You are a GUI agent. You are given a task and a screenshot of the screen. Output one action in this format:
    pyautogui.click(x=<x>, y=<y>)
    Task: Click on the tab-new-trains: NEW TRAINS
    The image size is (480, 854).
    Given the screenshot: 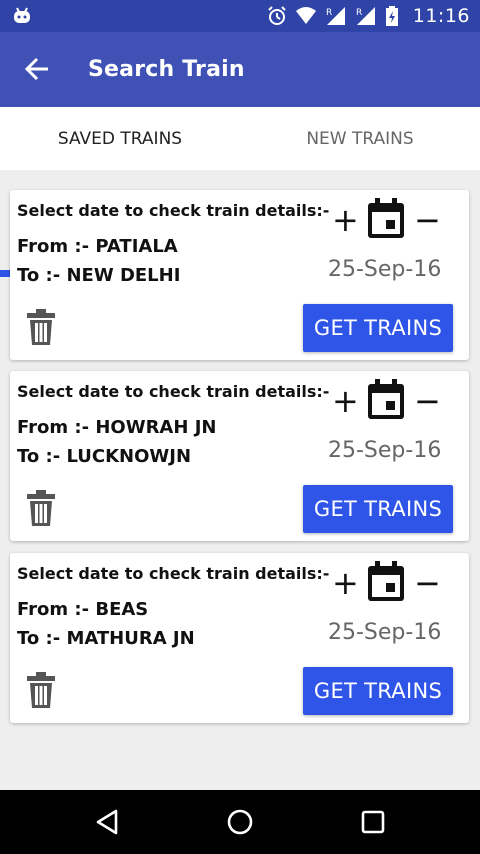 What is the action you would take?
    pyautogui.click(x=360, y=138)
    